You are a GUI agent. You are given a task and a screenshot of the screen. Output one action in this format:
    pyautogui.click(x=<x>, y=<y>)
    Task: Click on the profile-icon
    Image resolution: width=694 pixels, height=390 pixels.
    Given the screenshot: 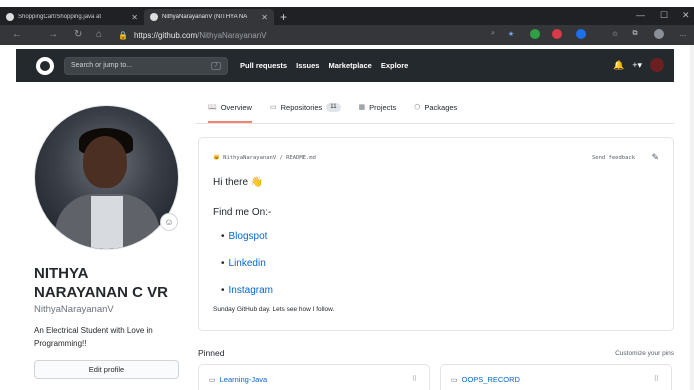 What is the action you would take?
    pyautogui.click(x=659, y=34)
    